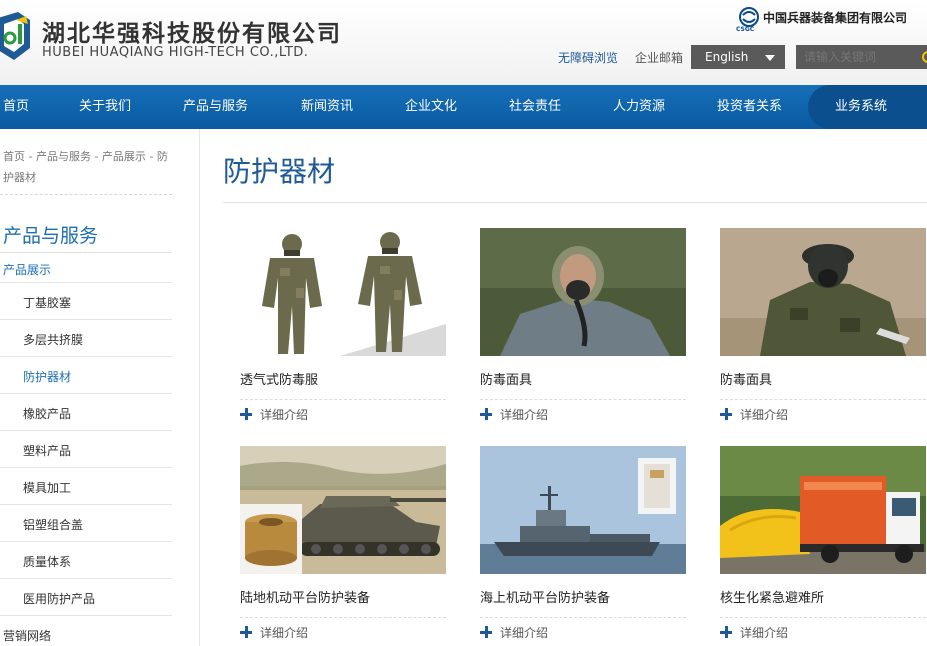  Describe the element at coordinates (27, 635) in the screenshot. I see `sidebar-item-sales-network: 营销网络` at that location.